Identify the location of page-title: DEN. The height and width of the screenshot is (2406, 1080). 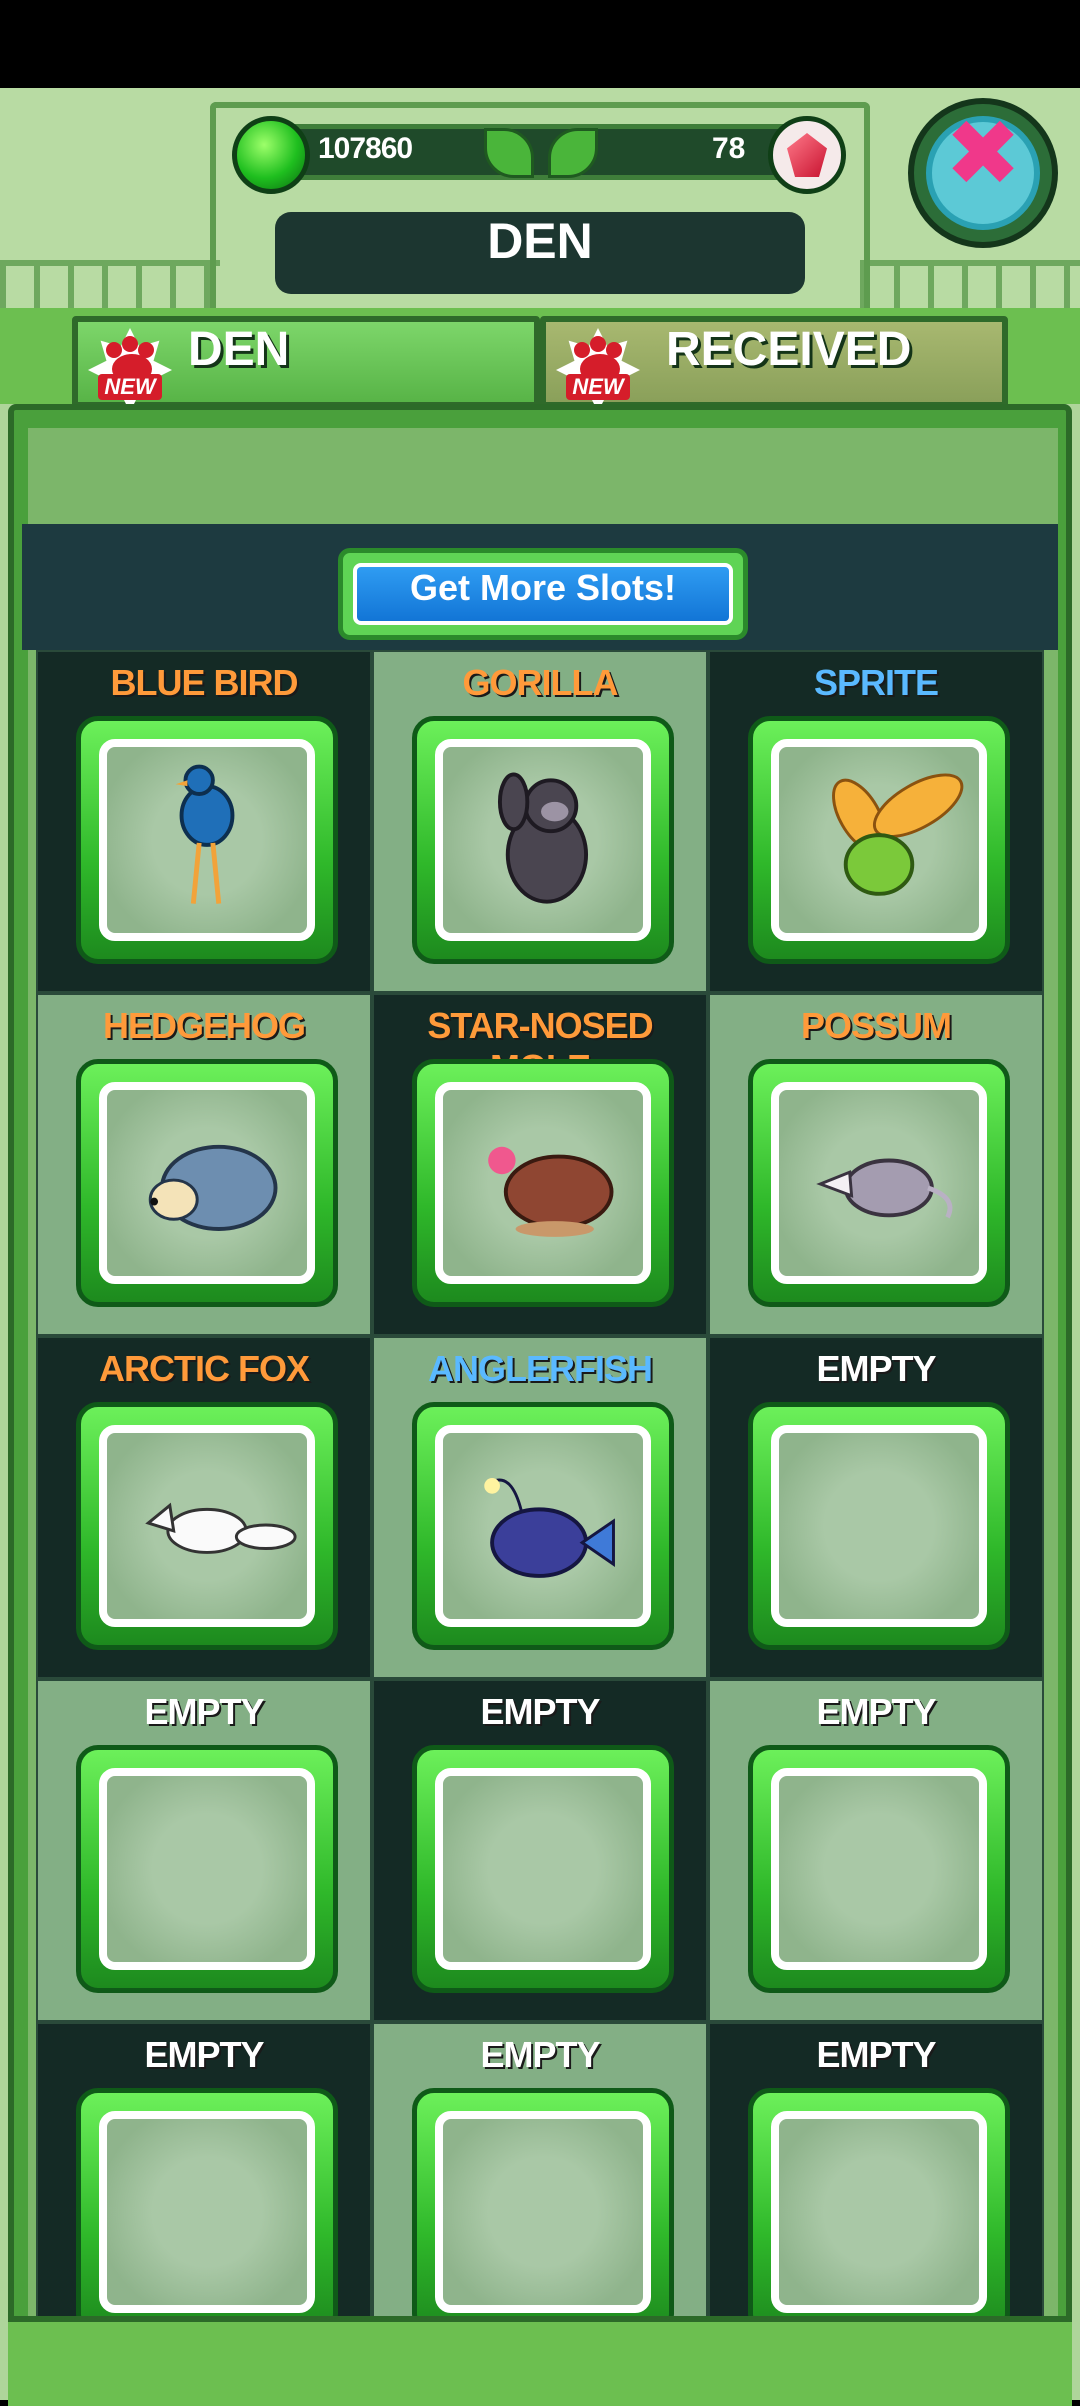
(540, 241).